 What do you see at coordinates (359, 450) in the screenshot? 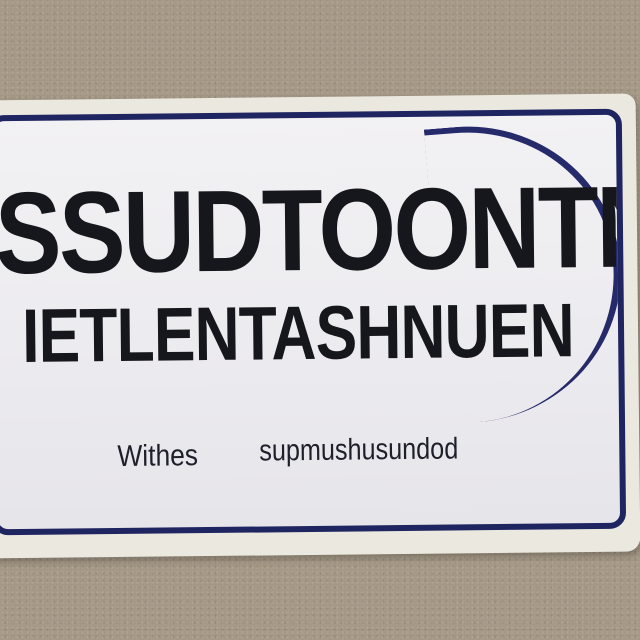
I see `sign-footer-right: supmushusundod` at bounding box center [359, 450].